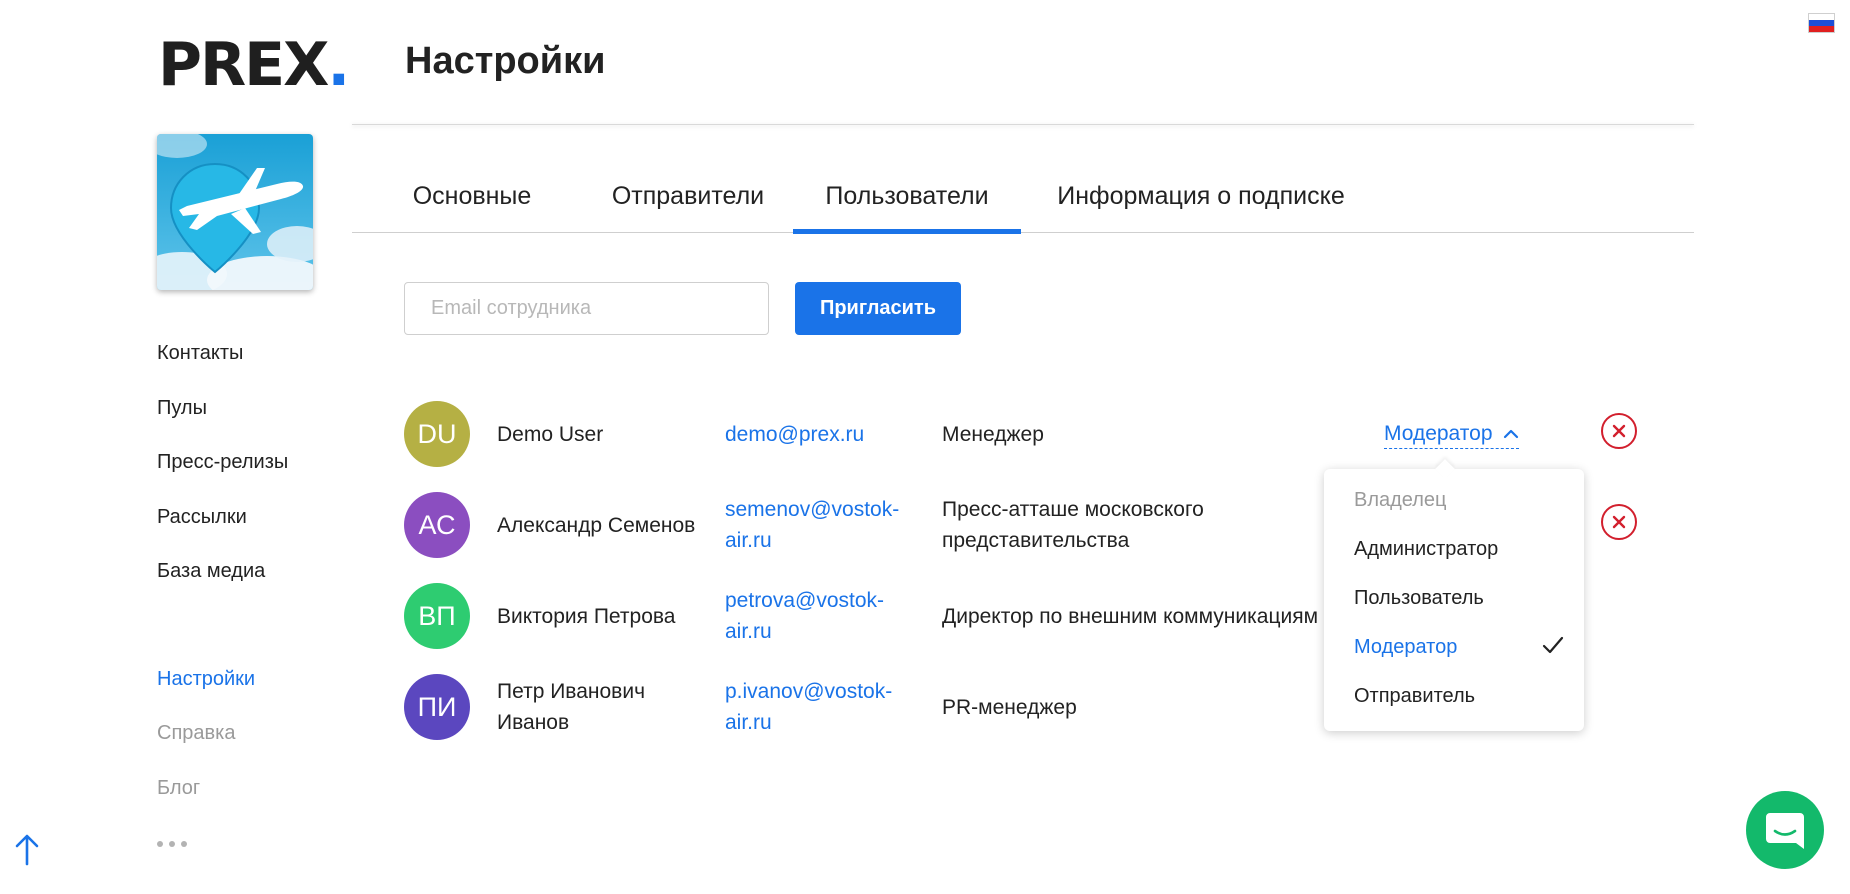 Image resolution: width=1850 pixels, height=894 pixels. What do you see at coordinates (1009, 707) in the screenshot?
I see `user-position: PR-менеджер` at bounding box center [1009, 707].